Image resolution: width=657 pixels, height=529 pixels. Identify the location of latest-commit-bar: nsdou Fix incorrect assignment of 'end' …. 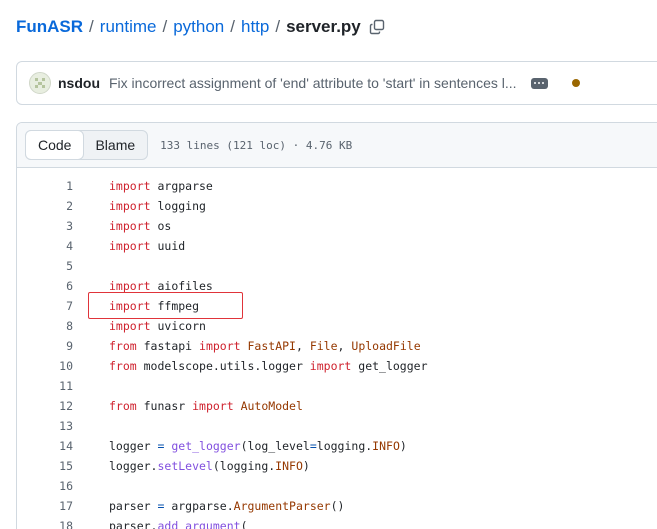
(336, 83).